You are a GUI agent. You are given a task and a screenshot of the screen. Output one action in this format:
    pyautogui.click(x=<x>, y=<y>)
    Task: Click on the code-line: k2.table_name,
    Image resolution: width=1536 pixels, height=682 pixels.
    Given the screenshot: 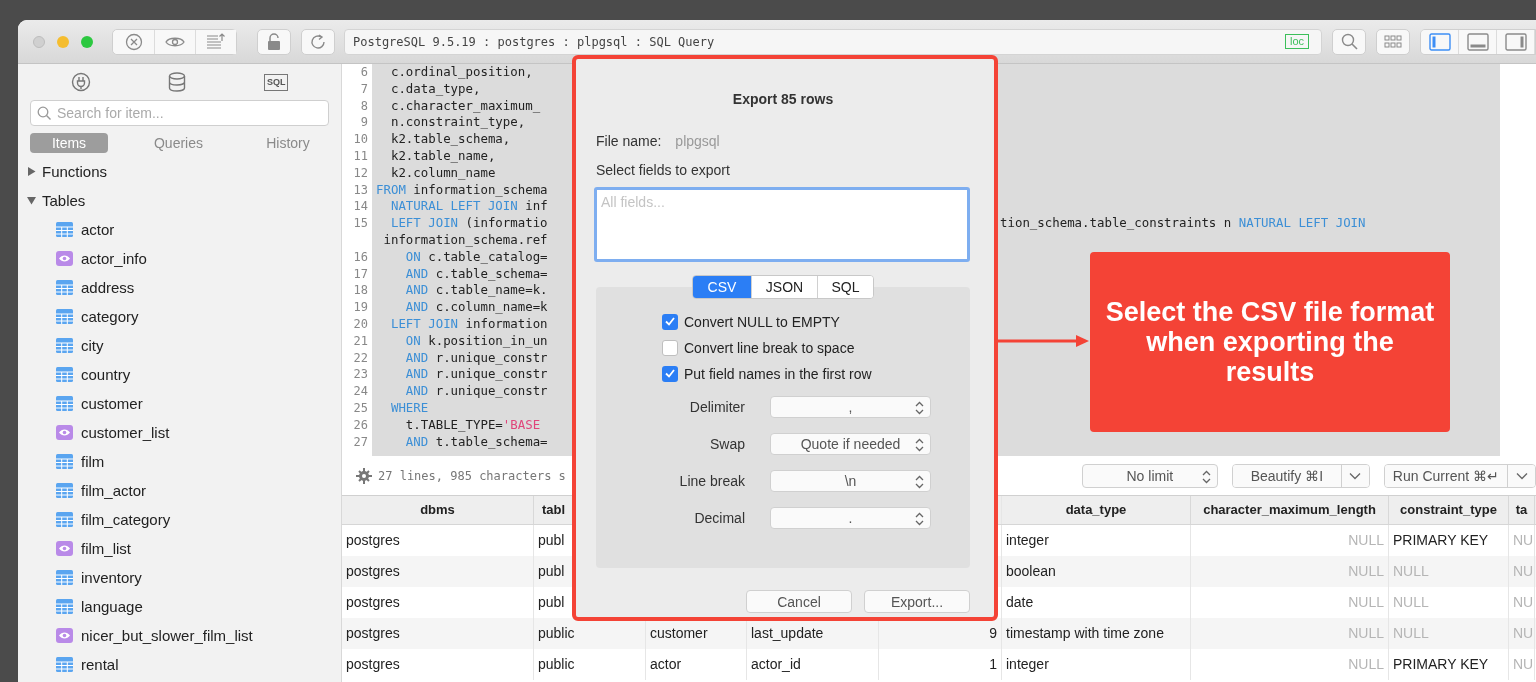 What is the action you would take?
    pyautogui.click(x=443, y=156)
    